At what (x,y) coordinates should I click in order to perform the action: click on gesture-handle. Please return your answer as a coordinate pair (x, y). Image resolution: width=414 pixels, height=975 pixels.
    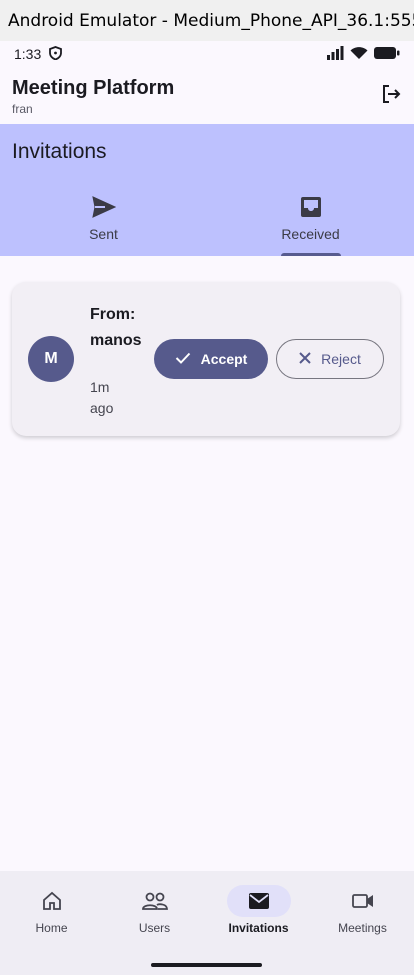
    Looking at the image, I should click on (206, 965).